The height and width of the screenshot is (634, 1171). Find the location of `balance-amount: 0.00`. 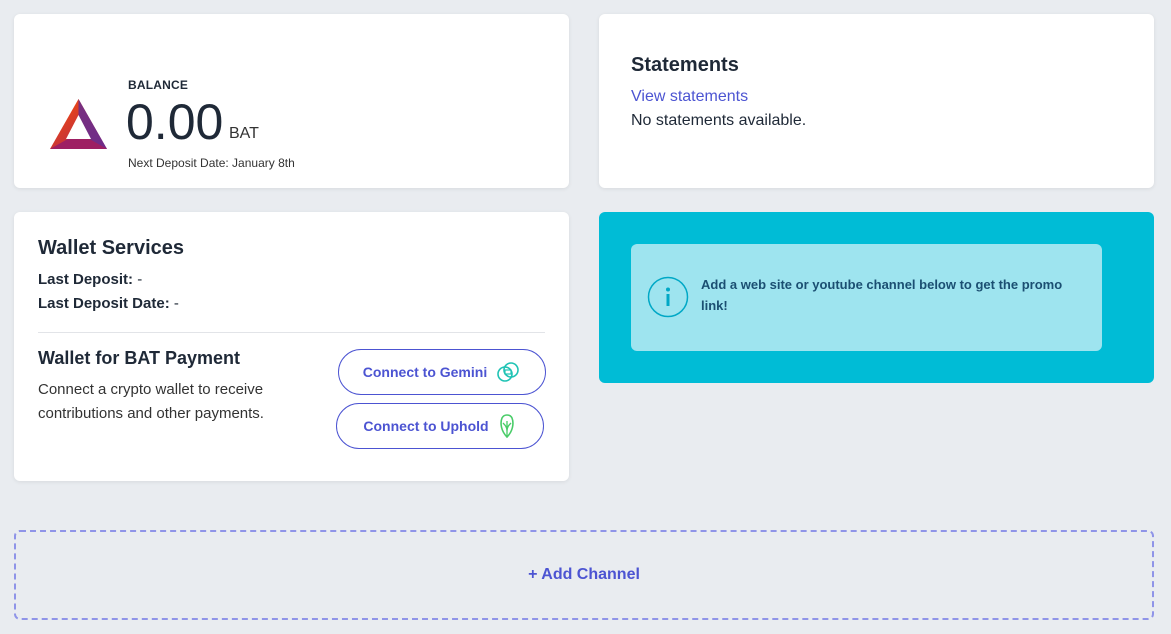

balance-amount: 0.00 is located at coordinates (175, 122).